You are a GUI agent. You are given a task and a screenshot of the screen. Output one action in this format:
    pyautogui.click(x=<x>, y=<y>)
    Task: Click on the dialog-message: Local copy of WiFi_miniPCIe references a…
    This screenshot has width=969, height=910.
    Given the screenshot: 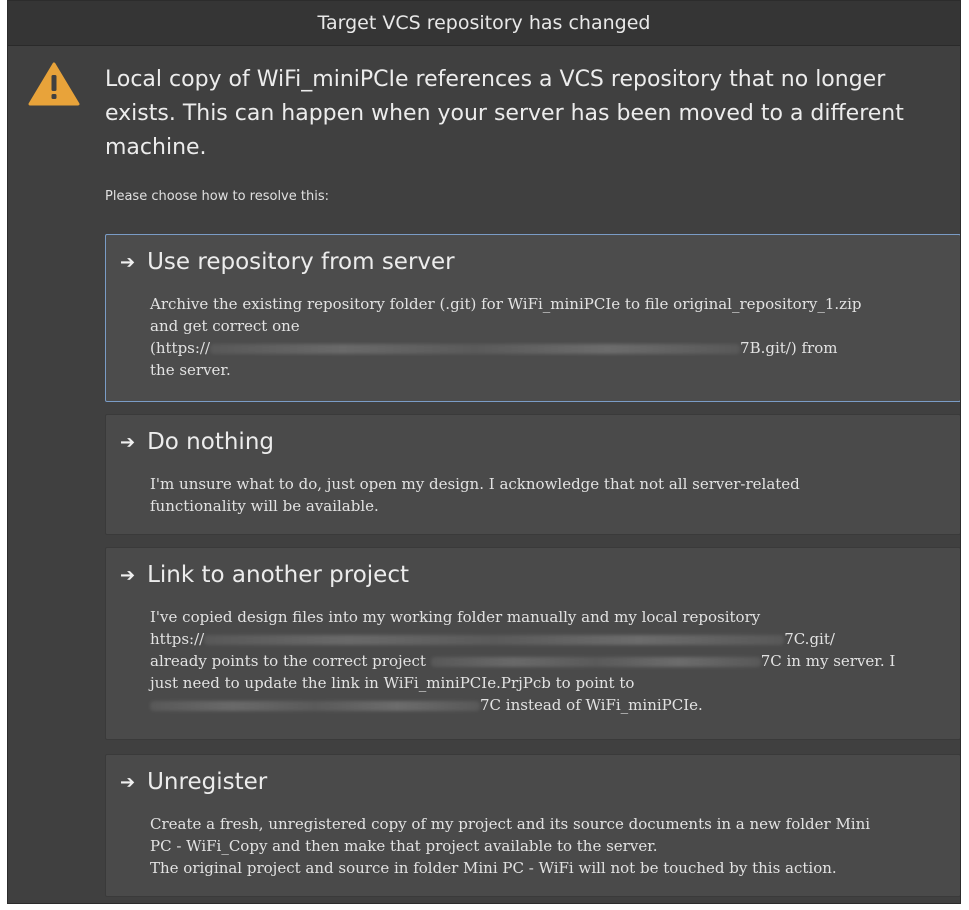 What is the action you would take?
    pyautogui.click(x=504, y=113)
    